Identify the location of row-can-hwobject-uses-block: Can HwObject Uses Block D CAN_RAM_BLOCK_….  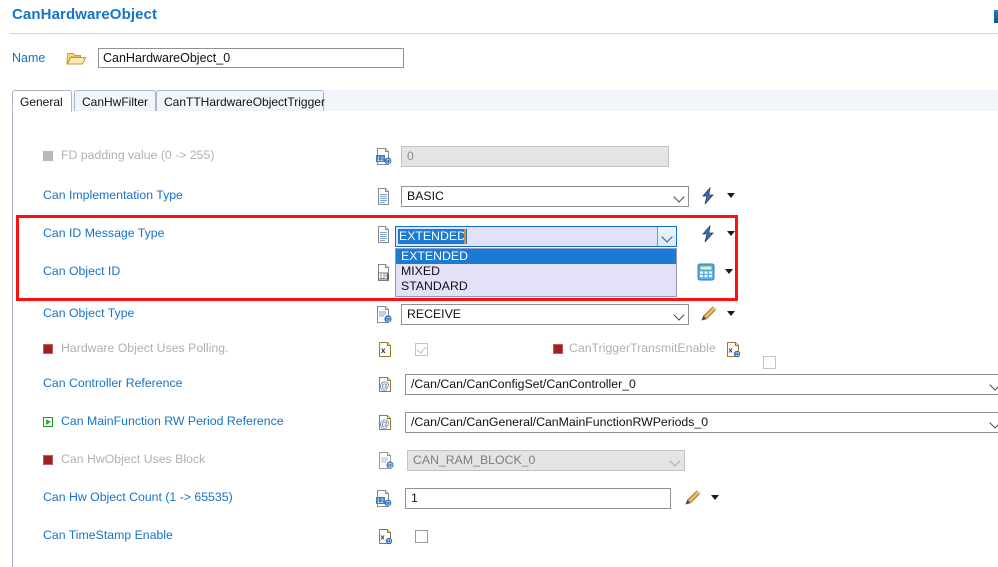
(505, 461).